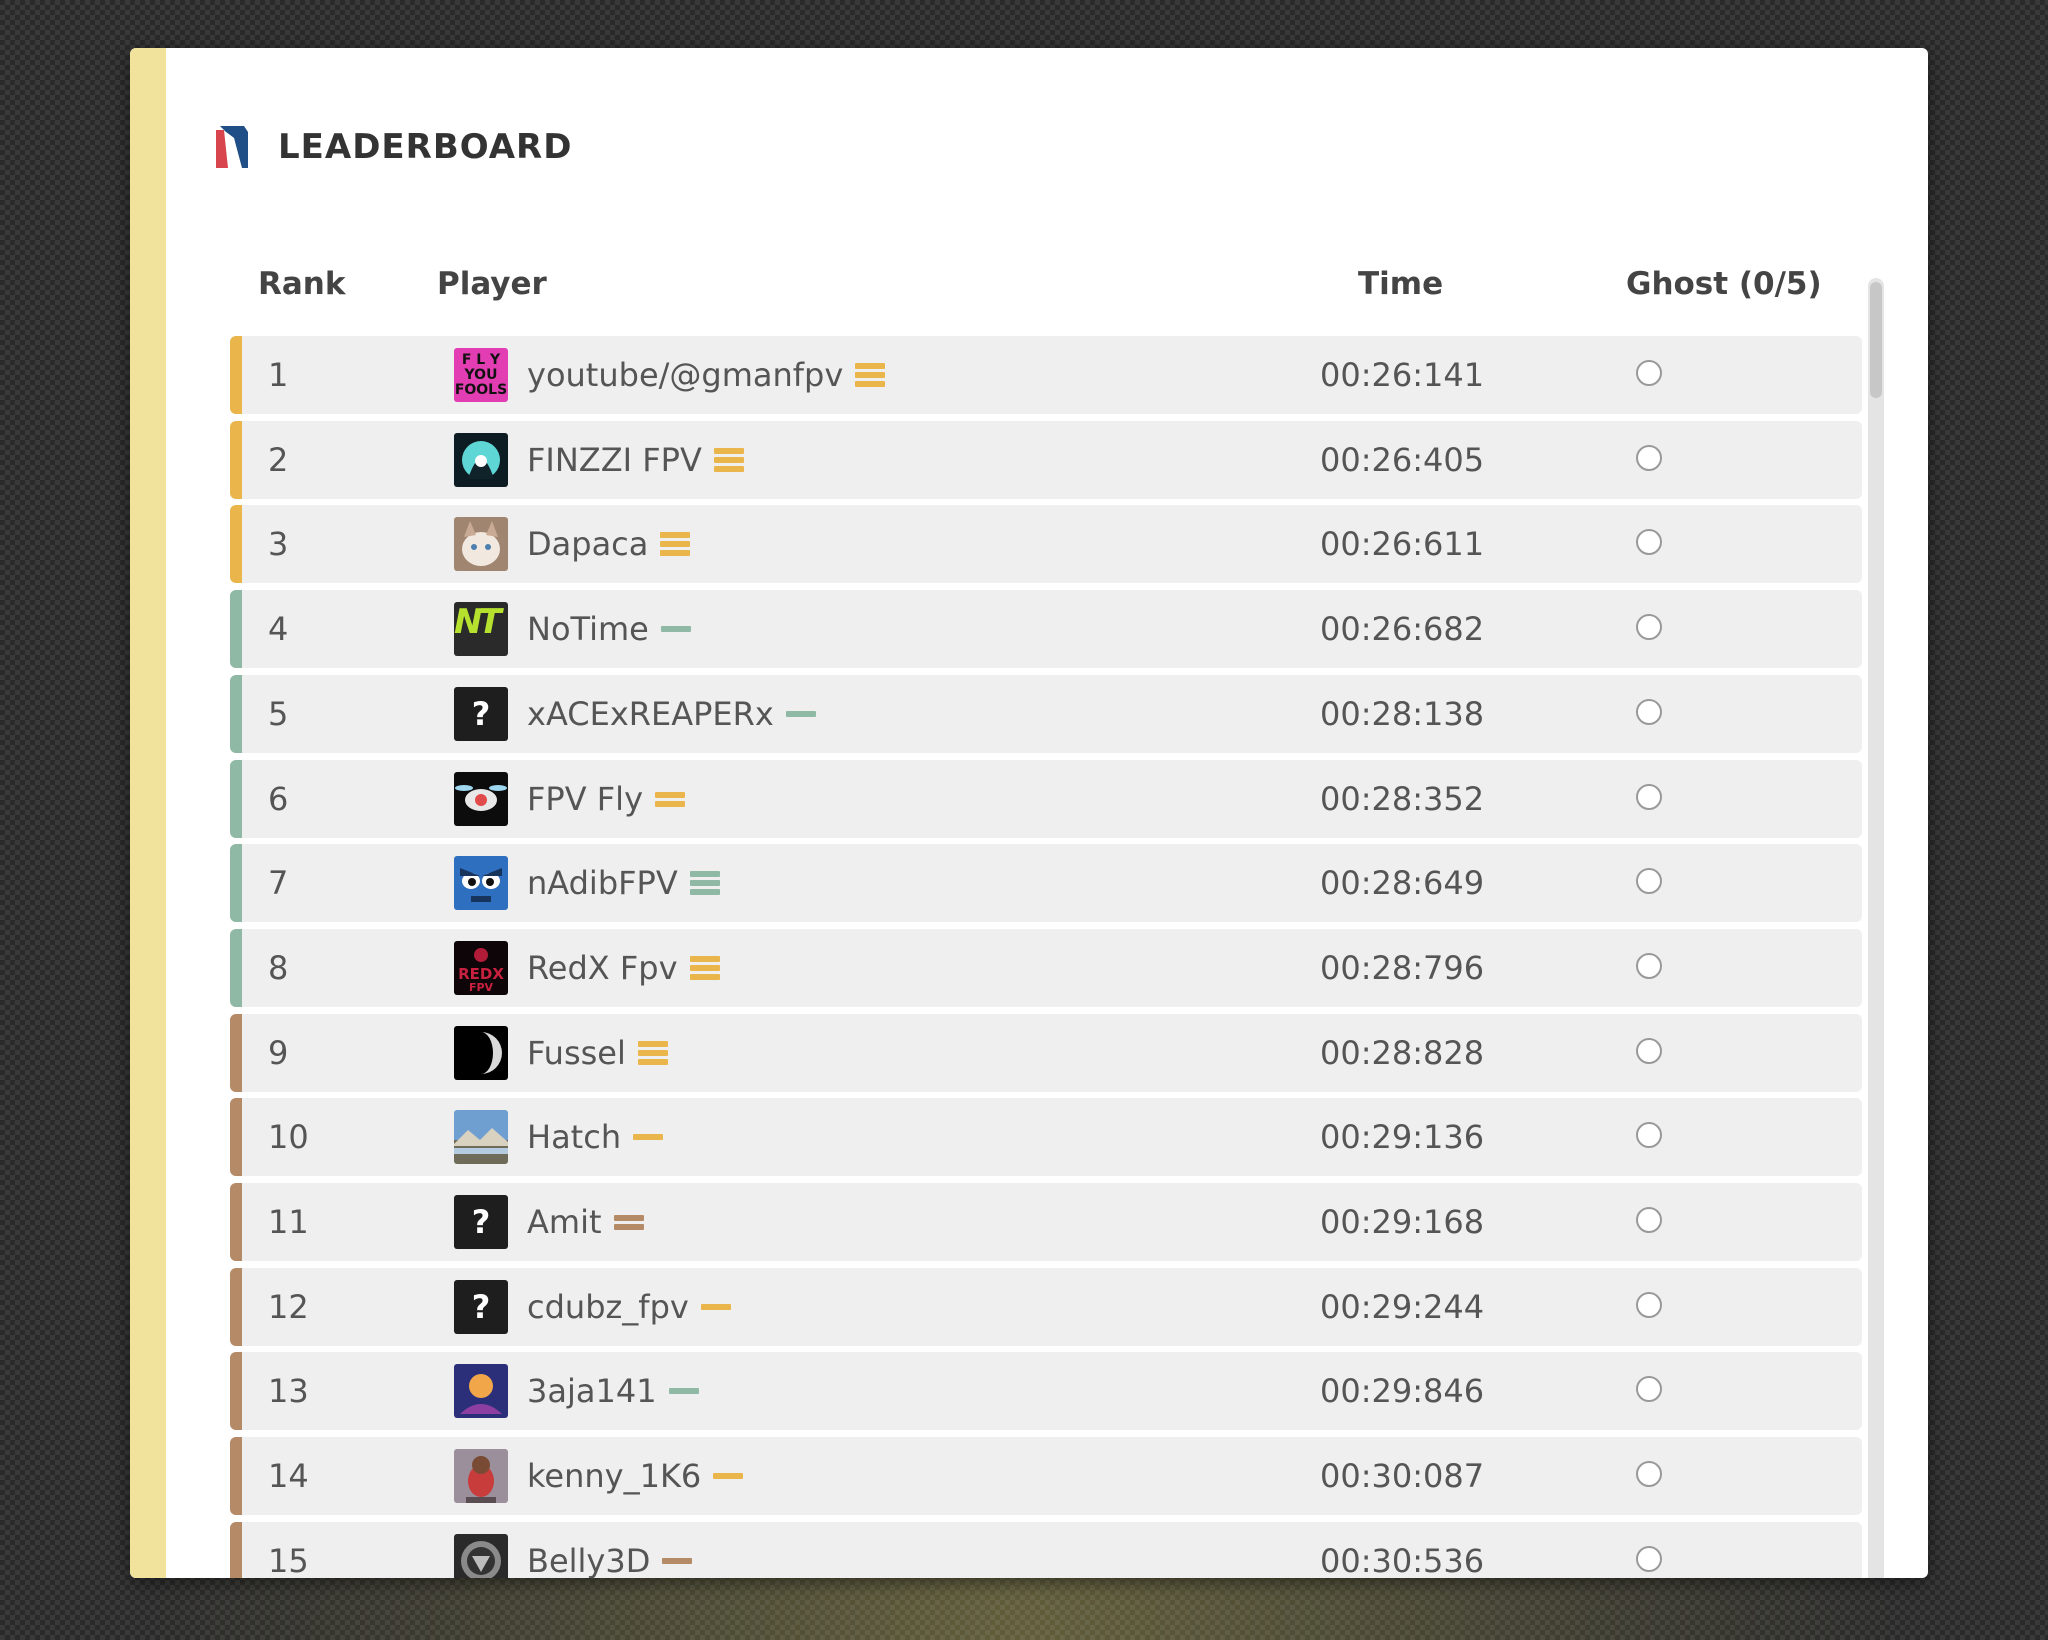 The image size is (2048, 1640). Describe the element at coordinates (1046, 967) in the screenshot. I see `table-row: 8 REDX FPV RedX Fpv 00:28:796` at that location.